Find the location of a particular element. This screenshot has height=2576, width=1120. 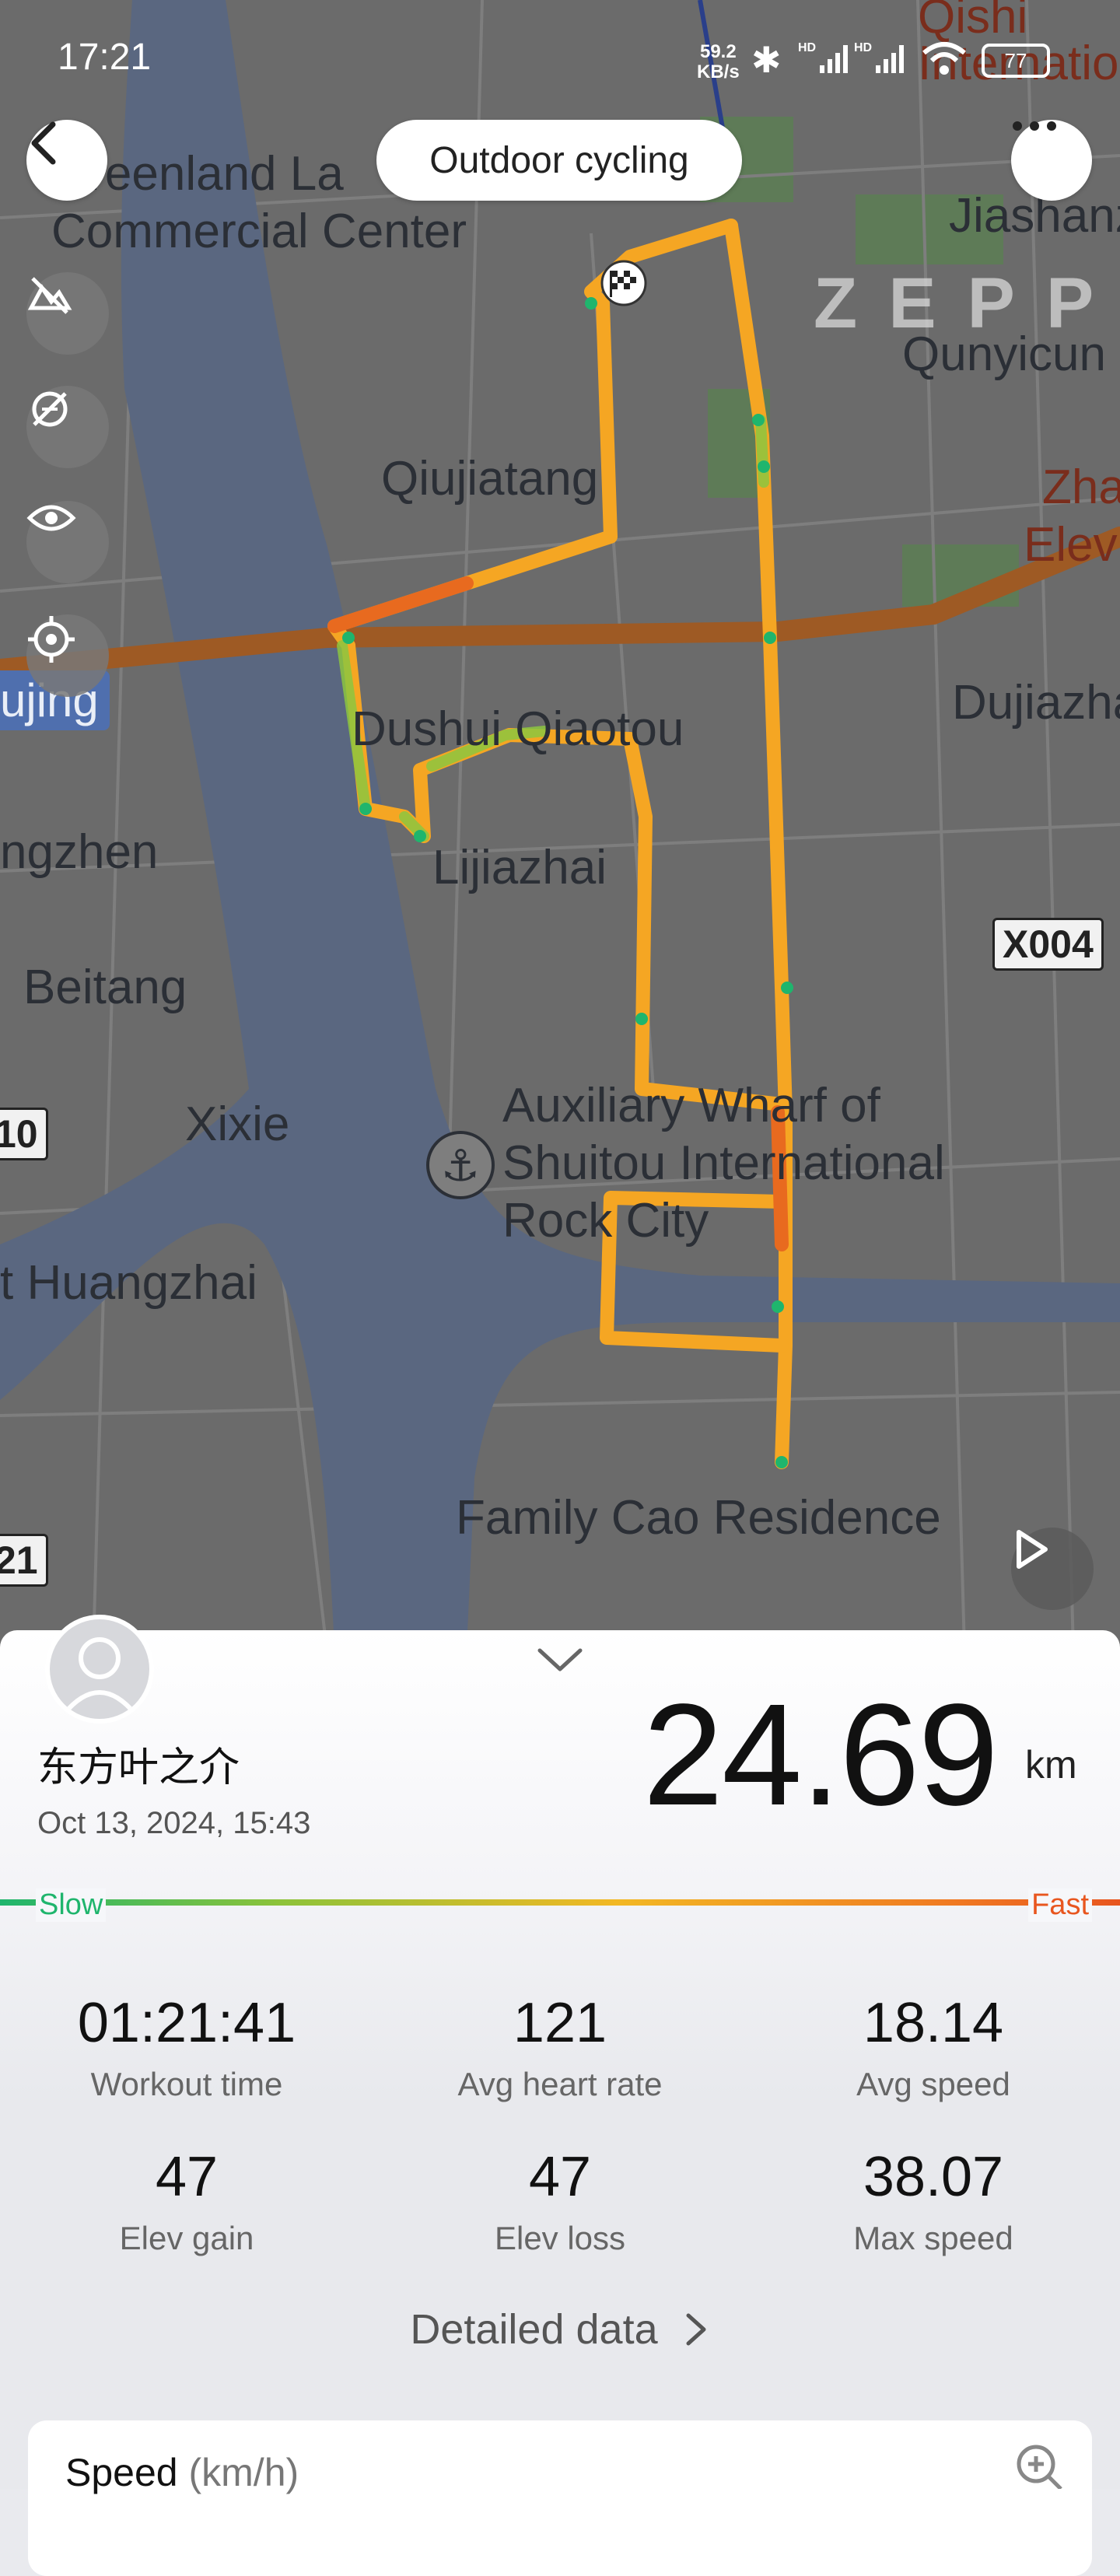

speed-gradient-bar is located at coordinates (560, 1903).